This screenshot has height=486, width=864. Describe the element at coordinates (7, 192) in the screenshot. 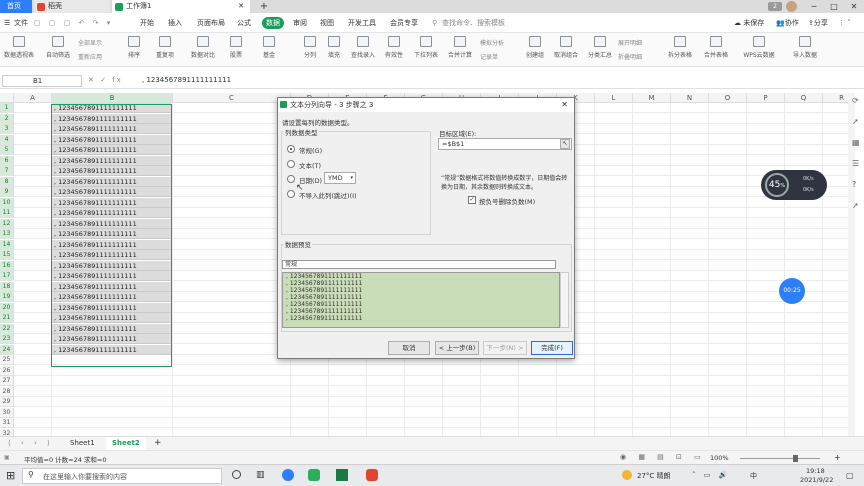

I see `row-header: 9` at that location.